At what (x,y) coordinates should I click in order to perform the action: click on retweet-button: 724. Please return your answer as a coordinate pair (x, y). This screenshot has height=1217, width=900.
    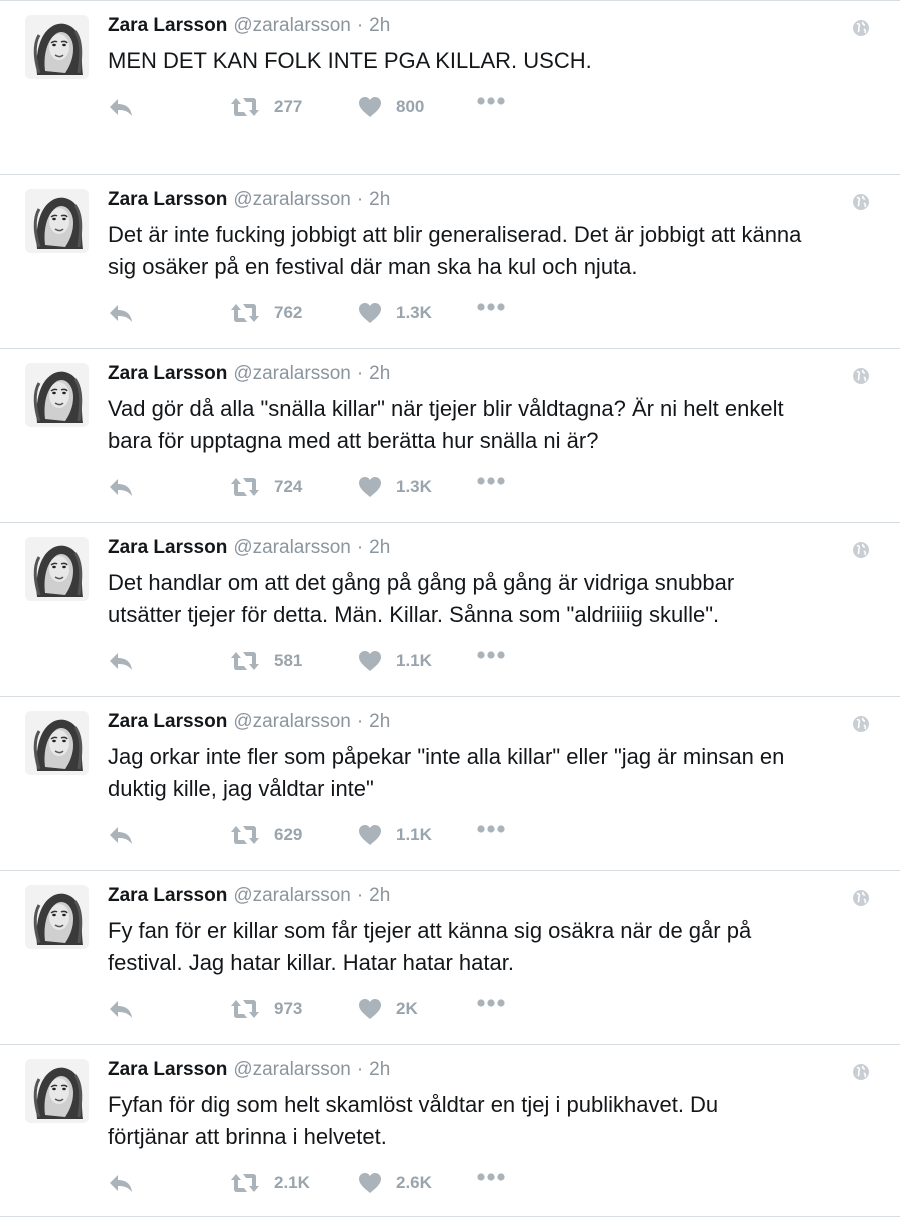
    Looking at the image, I should click on (266, 487).